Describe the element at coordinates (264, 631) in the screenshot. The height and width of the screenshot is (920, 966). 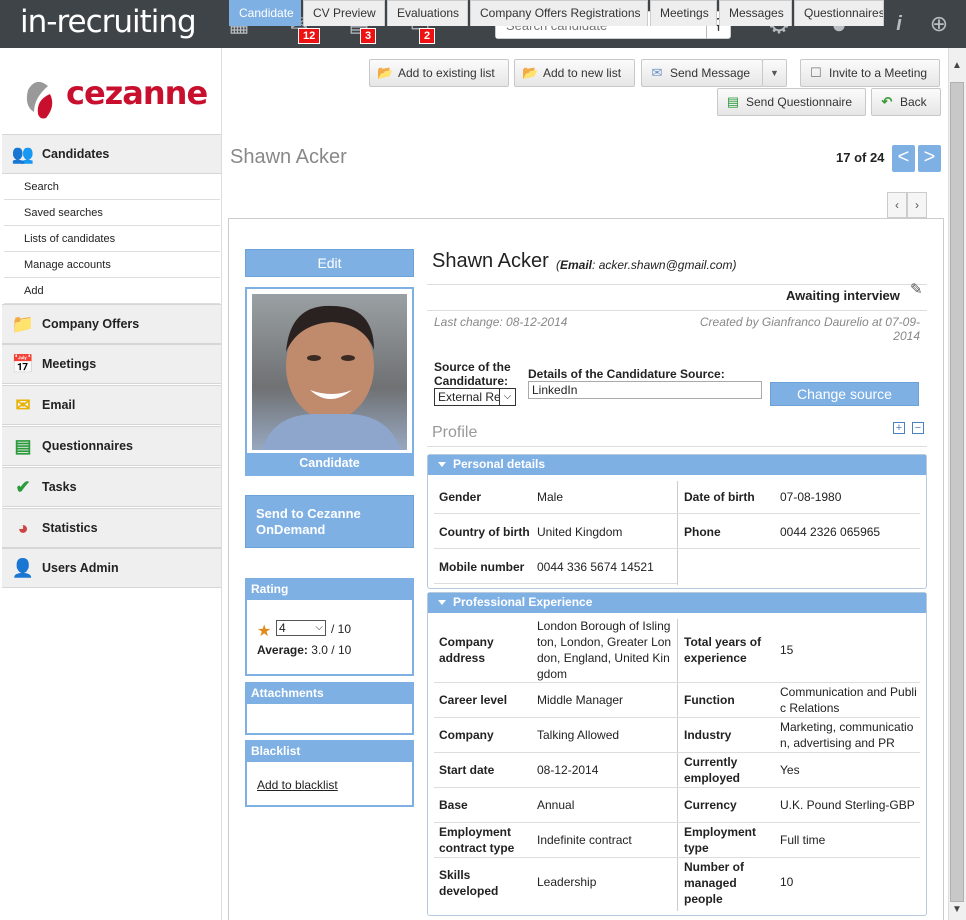
I see `star-icon: ★` at that location.